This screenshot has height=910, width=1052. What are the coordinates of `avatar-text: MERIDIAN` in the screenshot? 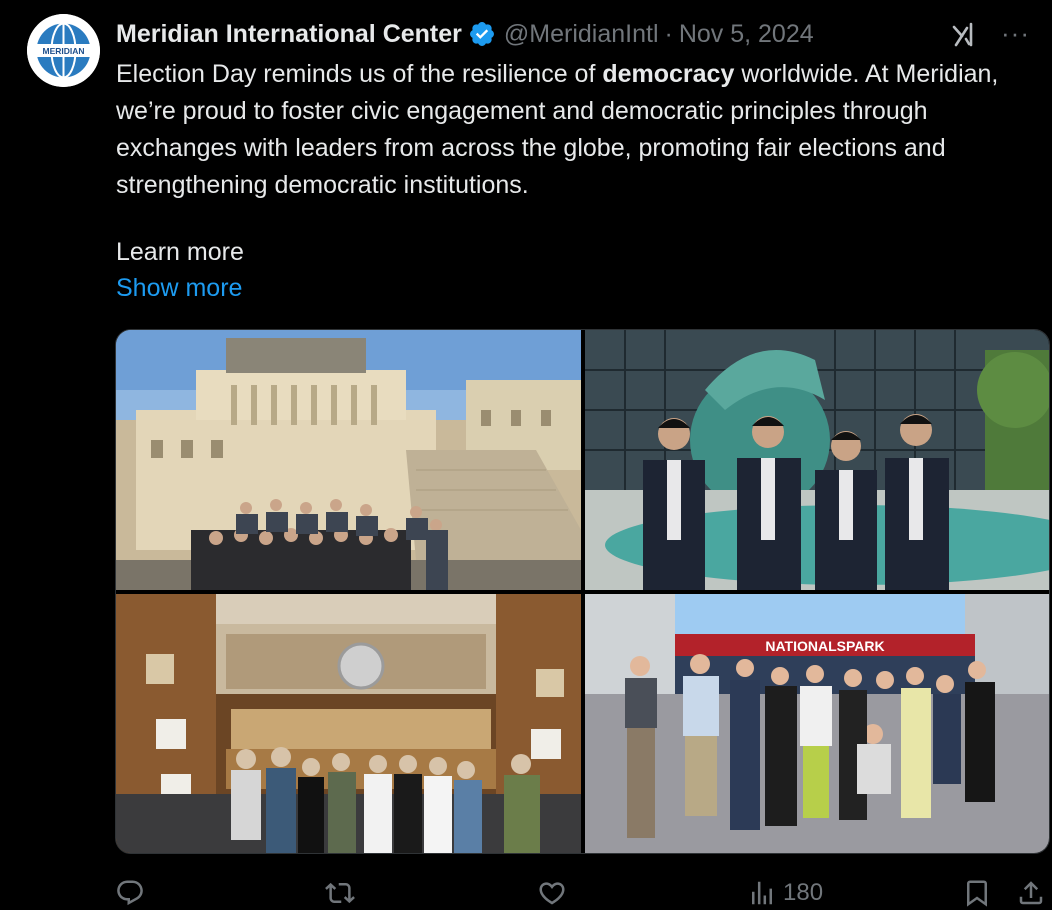 It's located at (63, 51).